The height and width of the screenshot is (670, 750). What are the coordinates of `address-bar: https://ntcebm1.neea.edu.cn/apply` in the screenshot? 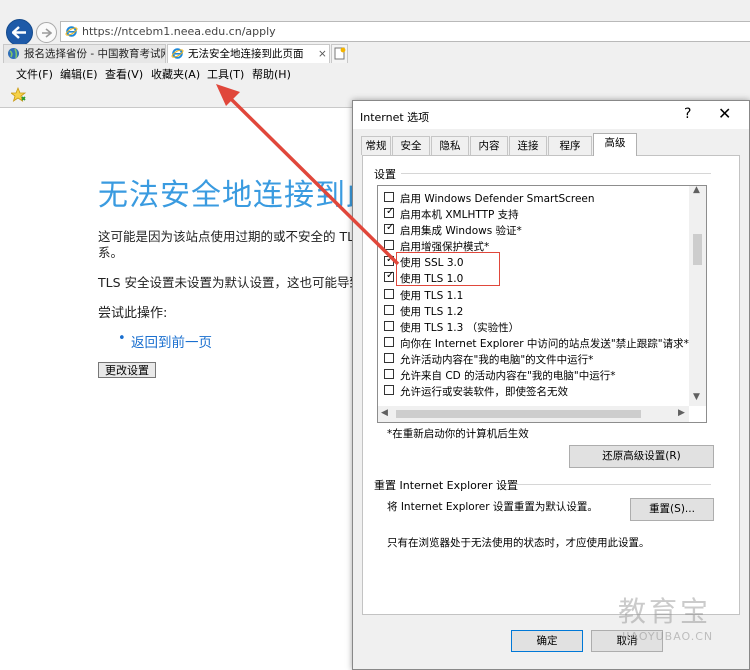 It's located at (405, 31).